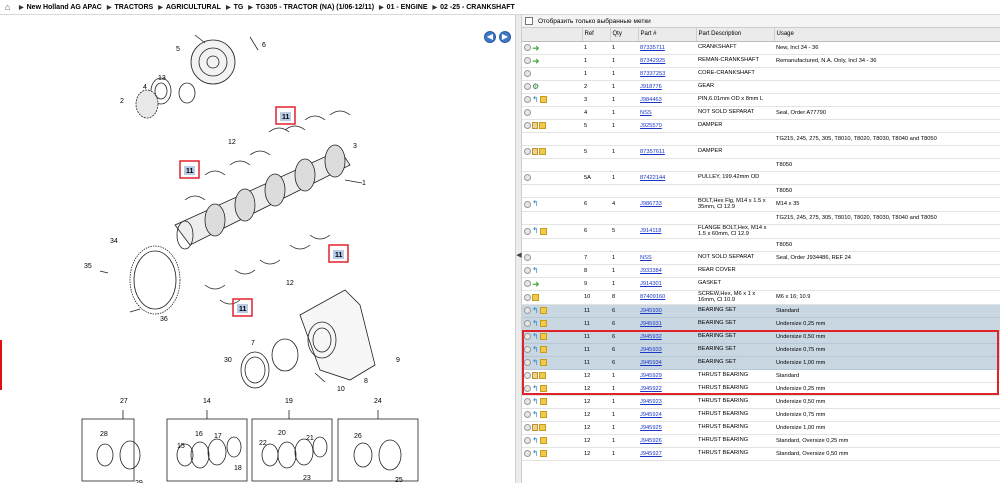 The image size is (1000, 483). I want to click on callout-label: 36, so click(164, 319).